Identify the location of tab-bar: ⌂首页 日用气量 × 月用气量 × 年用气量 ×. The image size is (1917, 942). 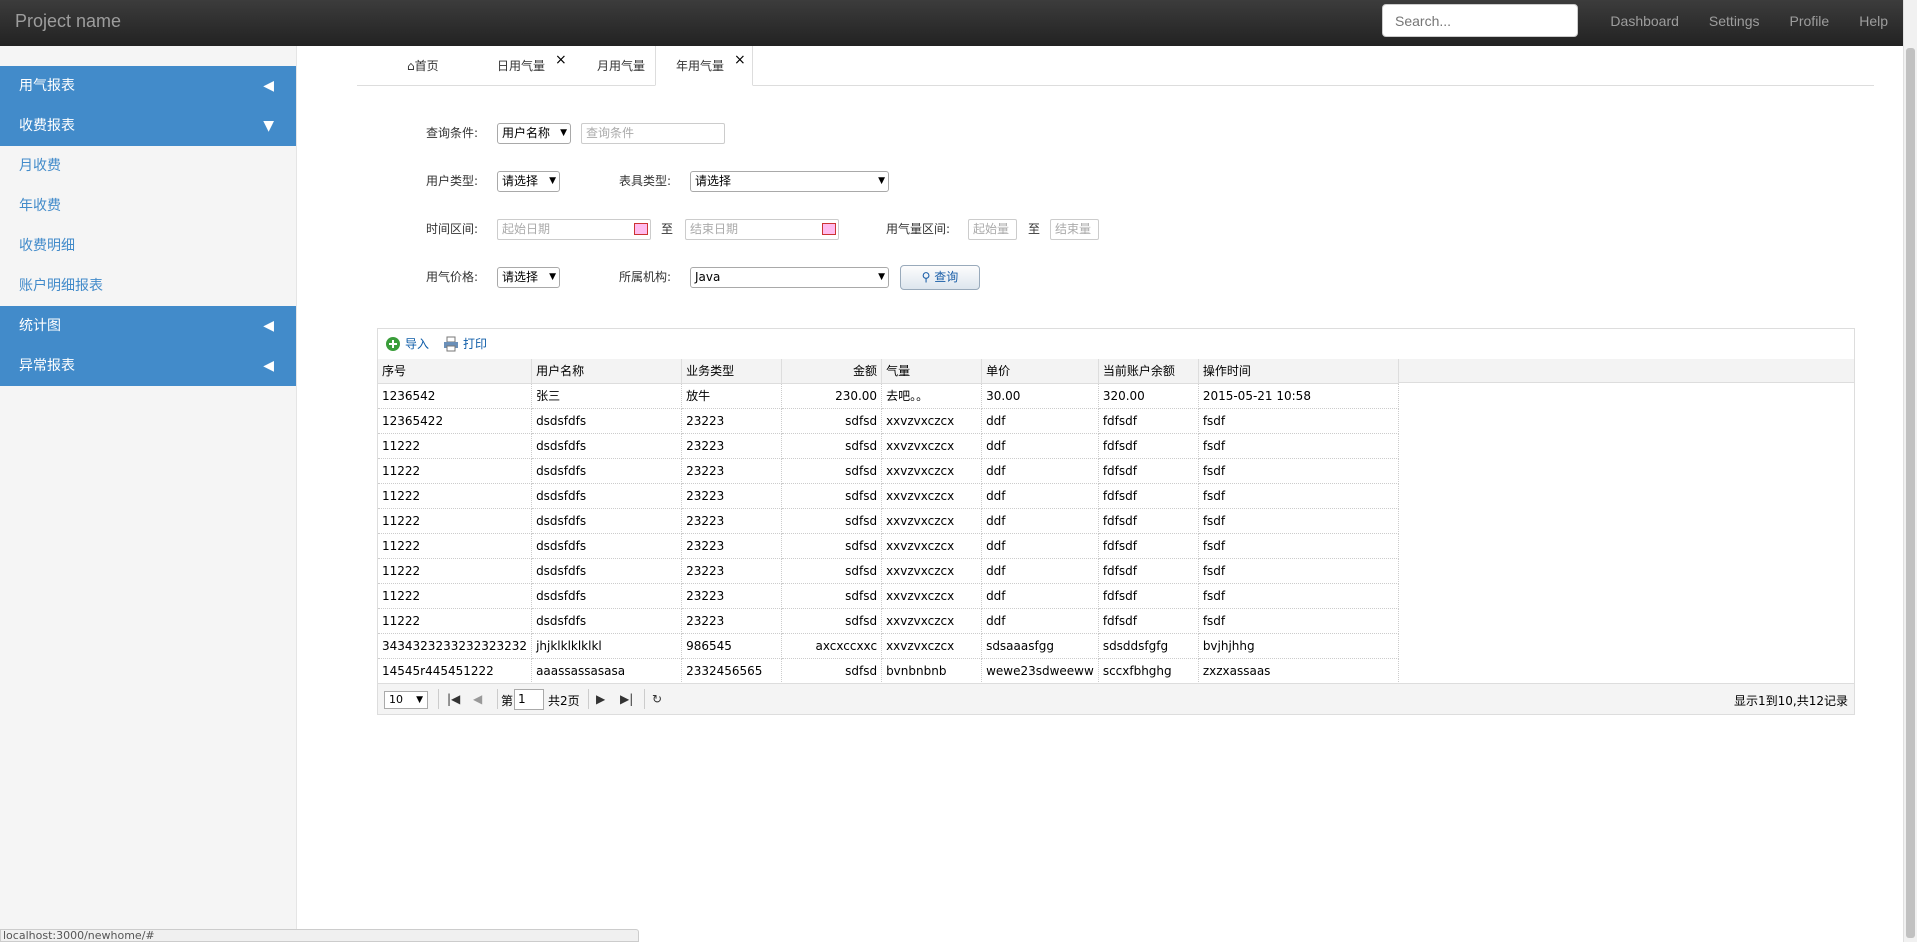
(1115, 66).